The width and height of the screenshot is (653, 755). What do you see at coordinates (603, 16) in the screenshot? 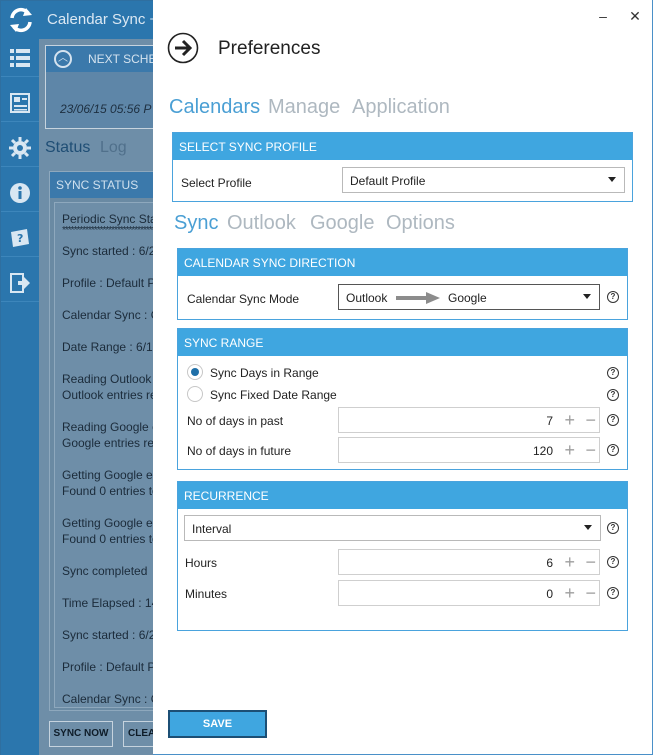
I see `minimize-button: –` at bounding box center [603, 16].